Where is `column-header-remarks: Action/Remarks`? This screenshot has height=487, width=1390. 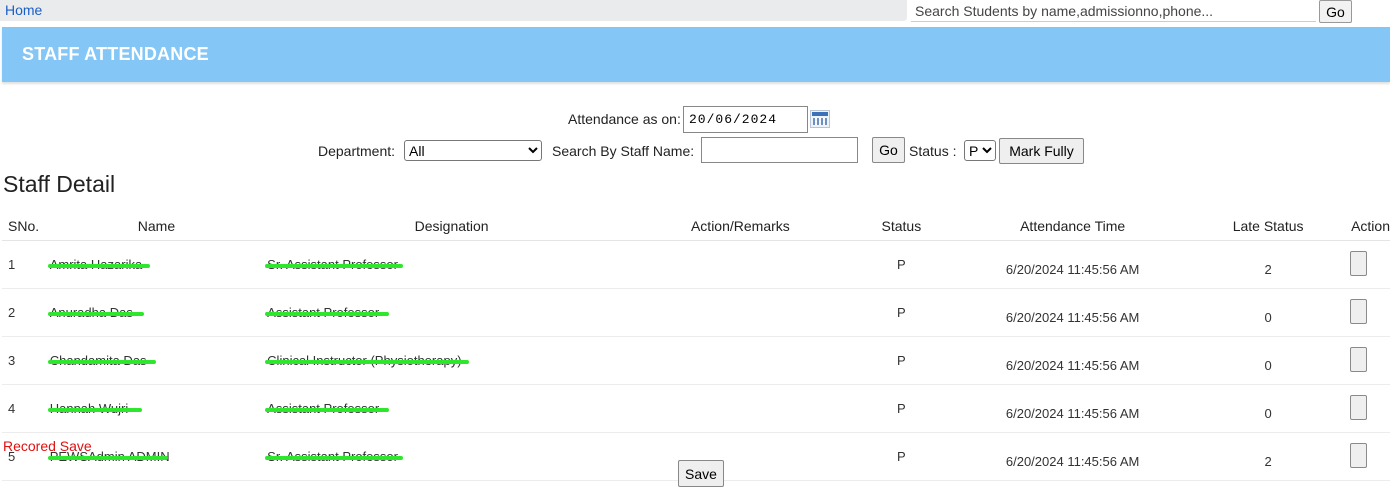 column-header-remarks: Action/Remarks is located at coordinates (740, 226).